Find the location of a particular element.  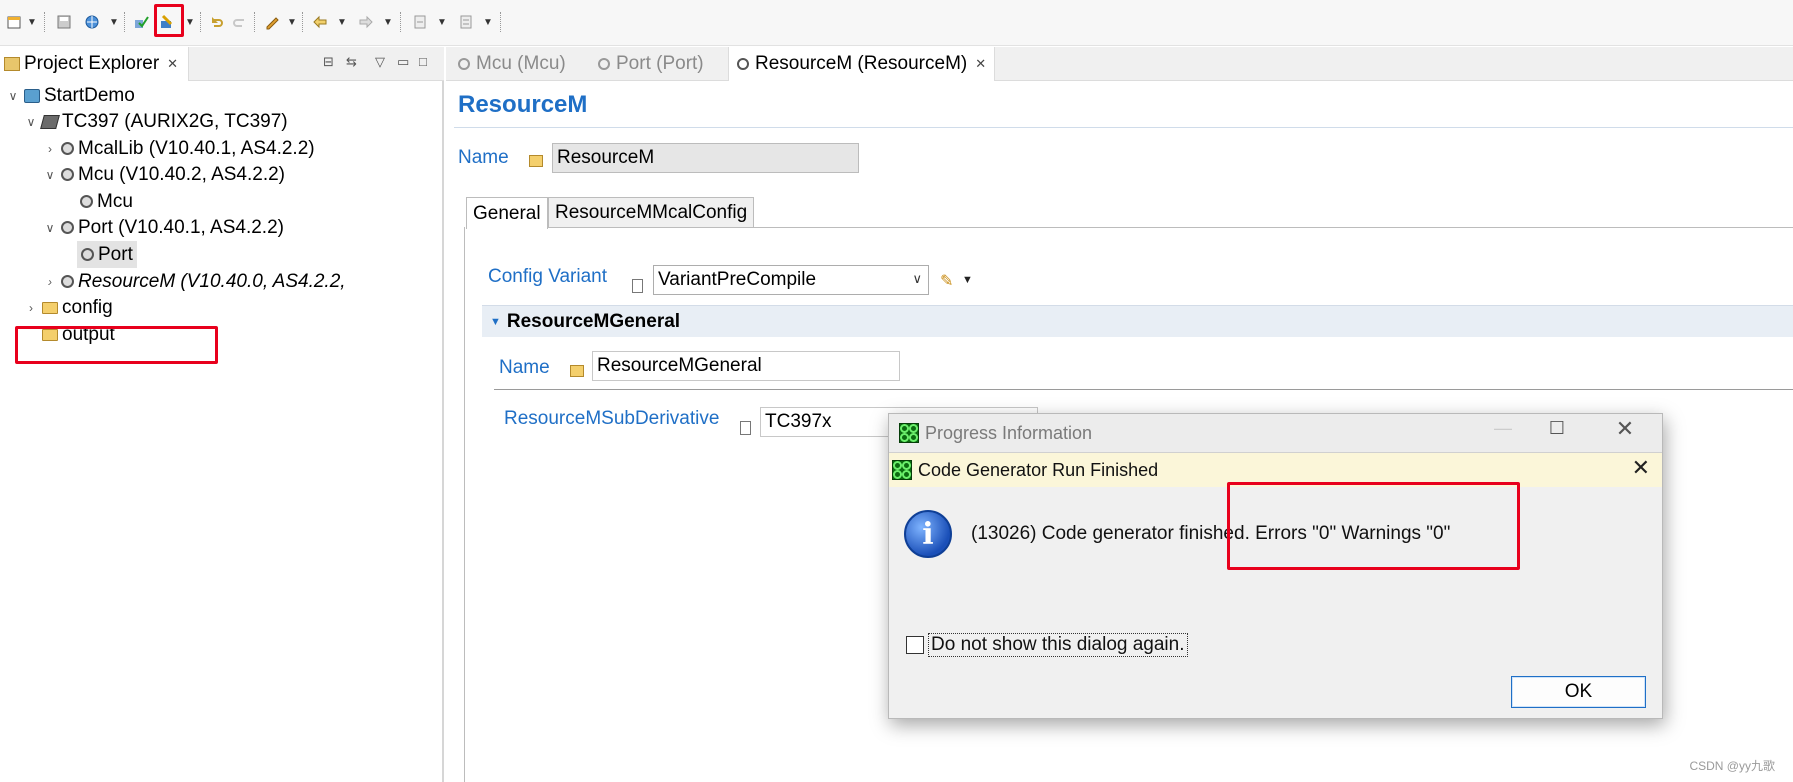

main-toolbar: ▼ ▼ ▼ ▼ ▼ ▼ ▼ ▼ is located at coordinates (896, 23).